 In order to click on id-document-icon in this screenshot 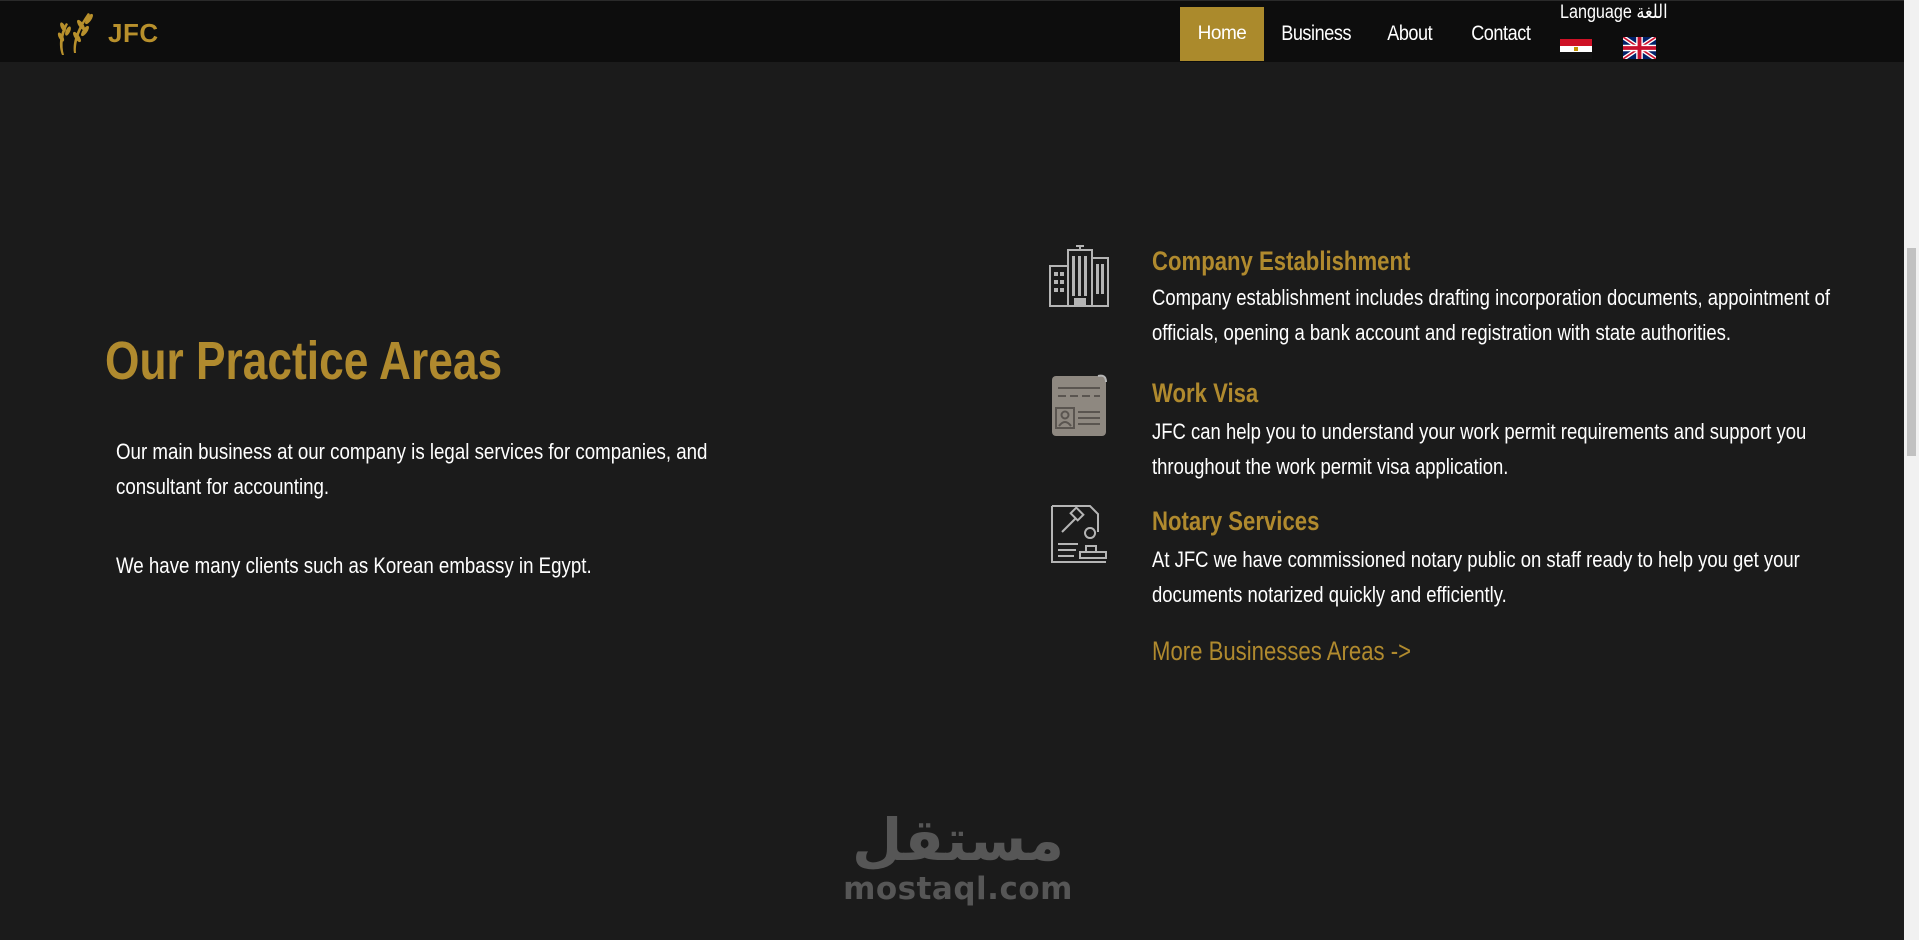, I will do `click(1079, 405)`.